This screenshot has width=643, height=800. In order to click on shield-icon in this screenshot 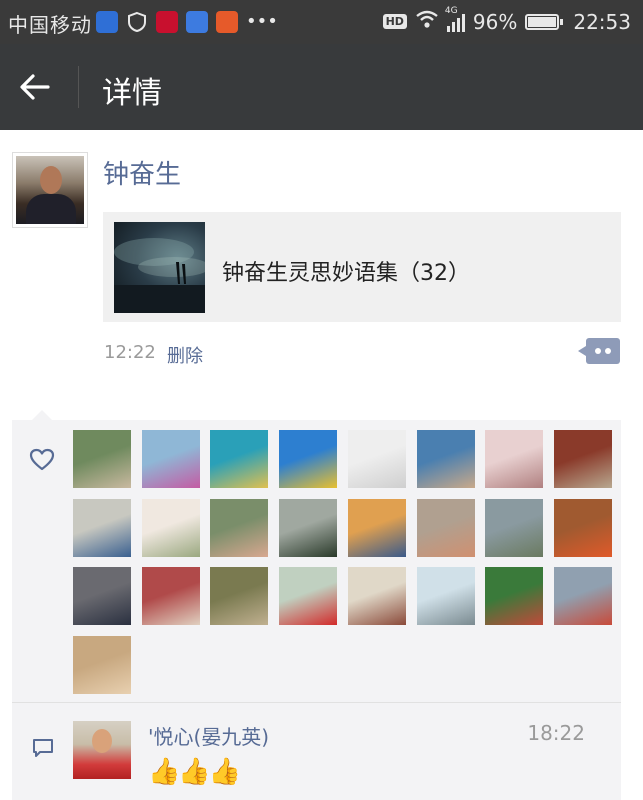, I will do `click(137, 22)`.